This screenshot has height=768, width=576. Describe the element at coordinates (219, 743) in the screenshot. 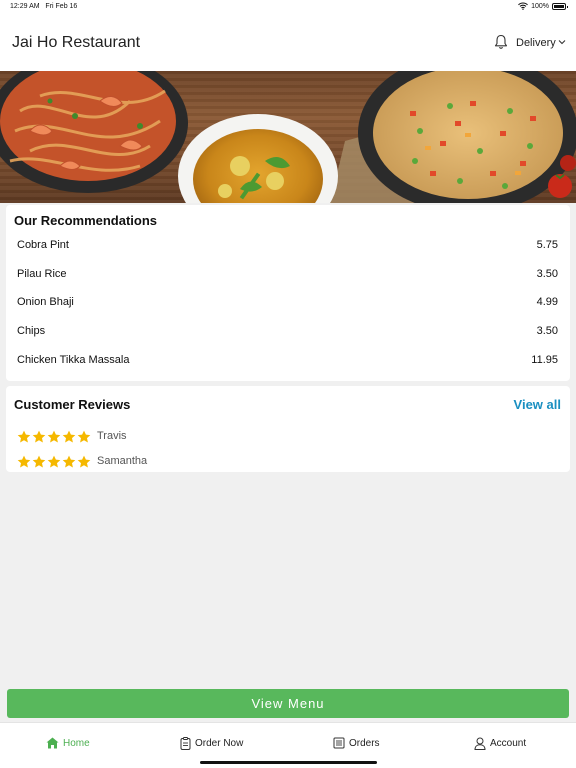

I see `tab-order-now-label: Order Now` at that location.